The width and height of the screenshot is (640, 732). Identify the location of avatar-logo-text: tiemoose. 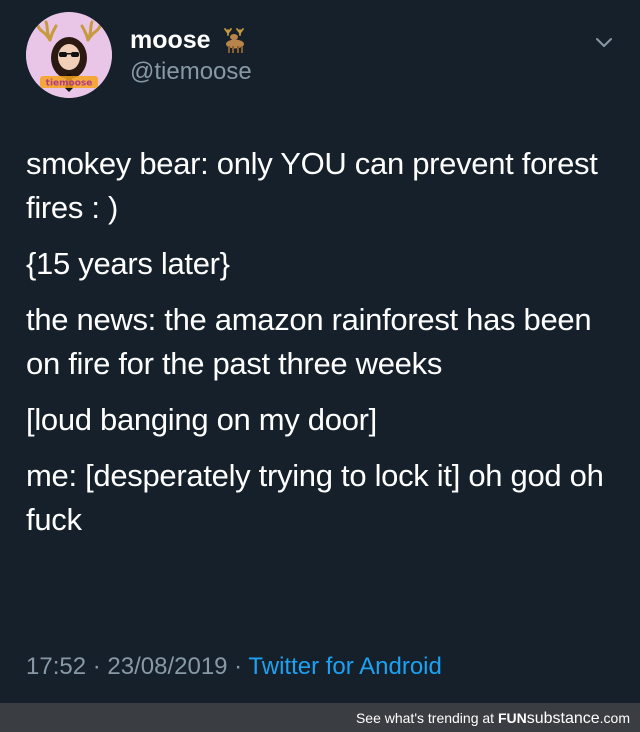
(69, 84).